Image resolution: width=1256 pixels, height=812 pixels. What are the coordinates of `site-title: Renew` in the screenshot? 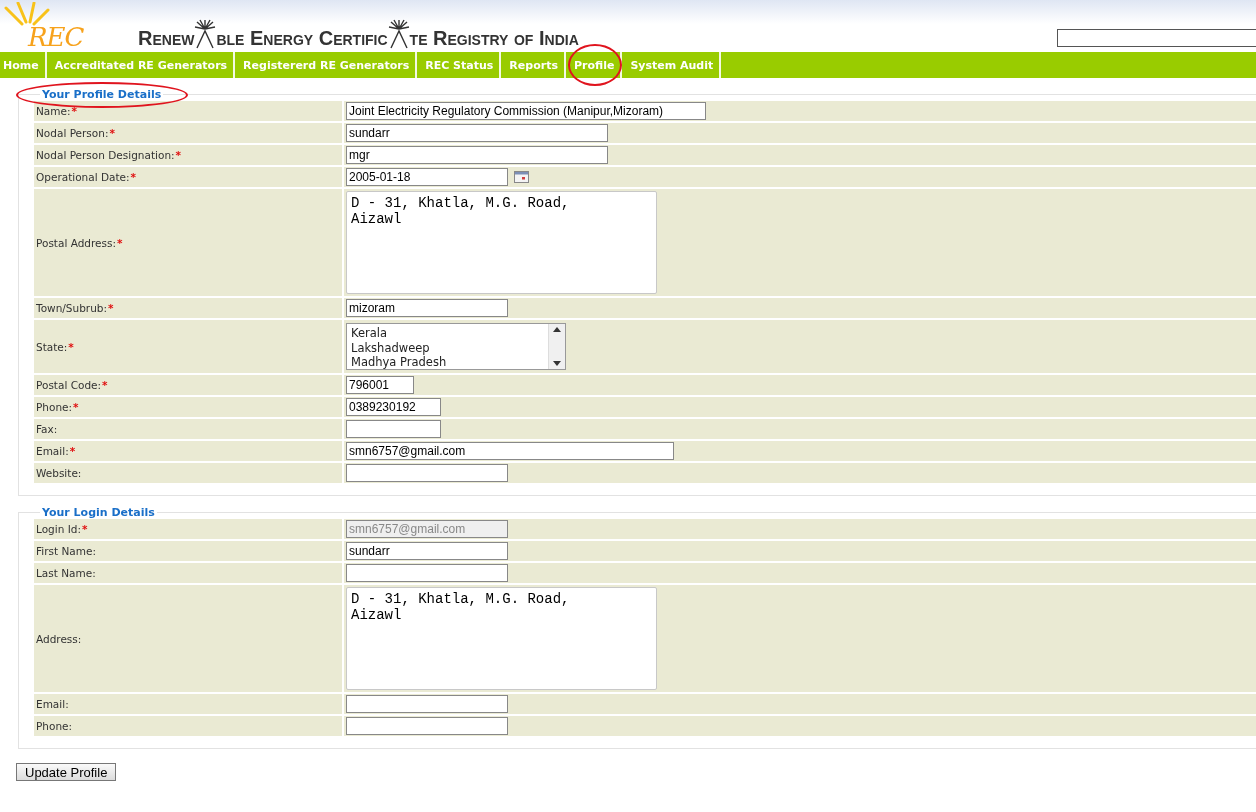 It's located at (166, 38).